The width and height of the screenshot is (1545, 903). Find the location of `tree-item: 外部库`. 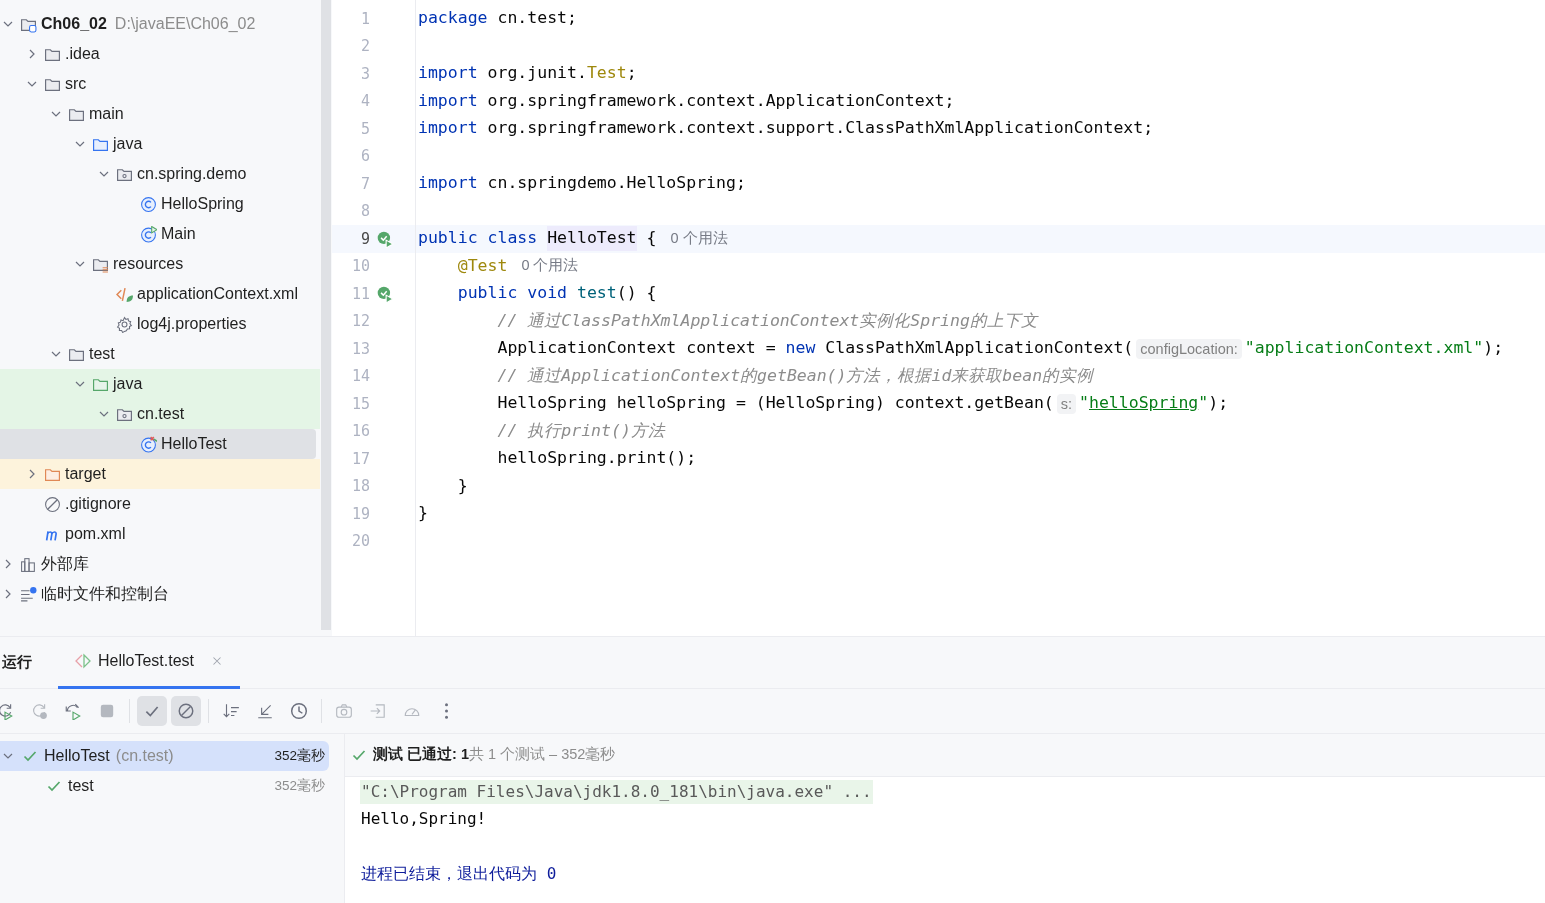

tree-item: 外部库 is located at coordinates (160, 564).